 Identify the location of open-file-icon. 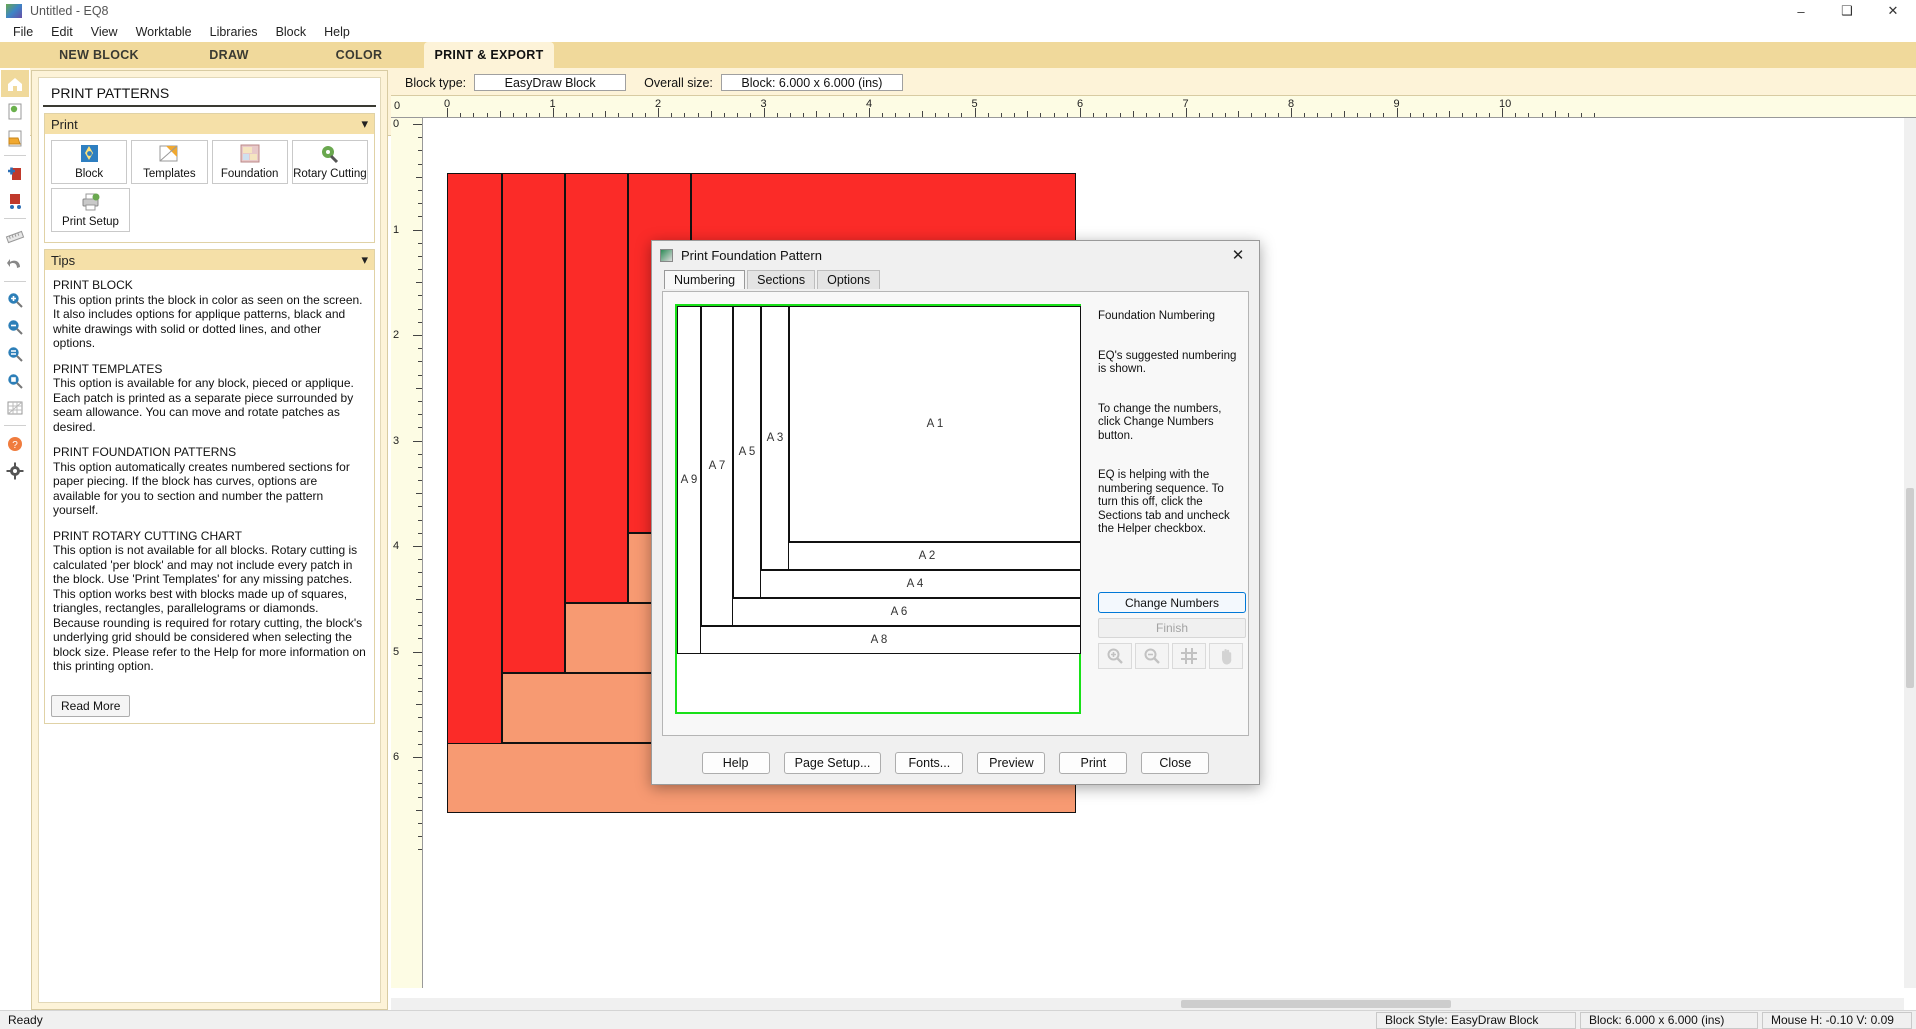
(15, 137).